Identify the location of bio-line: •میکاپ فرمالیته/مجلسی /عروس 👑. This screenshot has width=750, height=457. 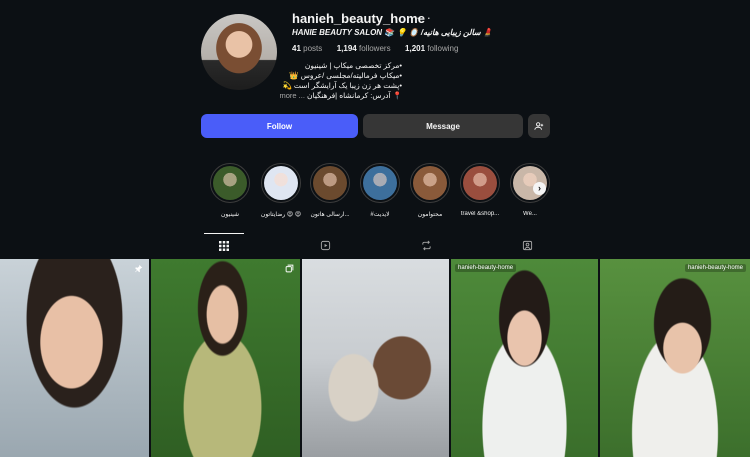
(345, 75).